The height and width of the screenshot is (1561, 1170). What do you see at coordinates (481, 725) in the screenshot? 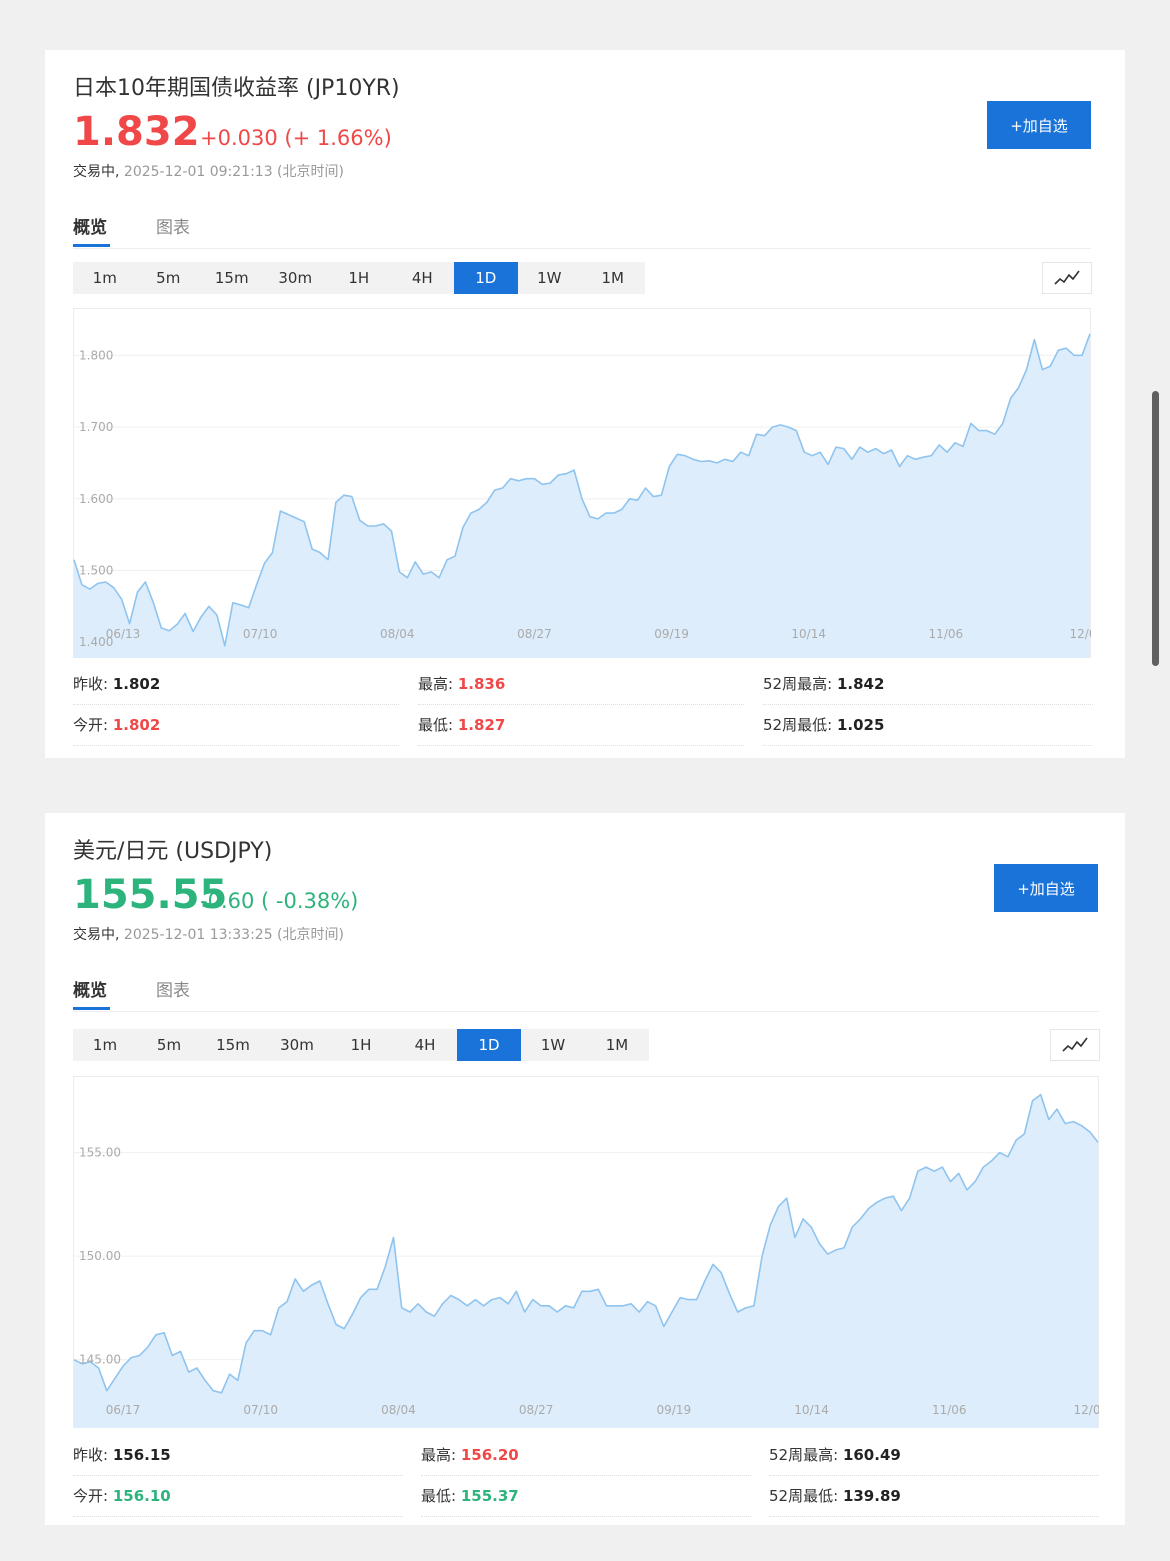
I see `stat-value: 1.827` at bounding box center [481, 725].